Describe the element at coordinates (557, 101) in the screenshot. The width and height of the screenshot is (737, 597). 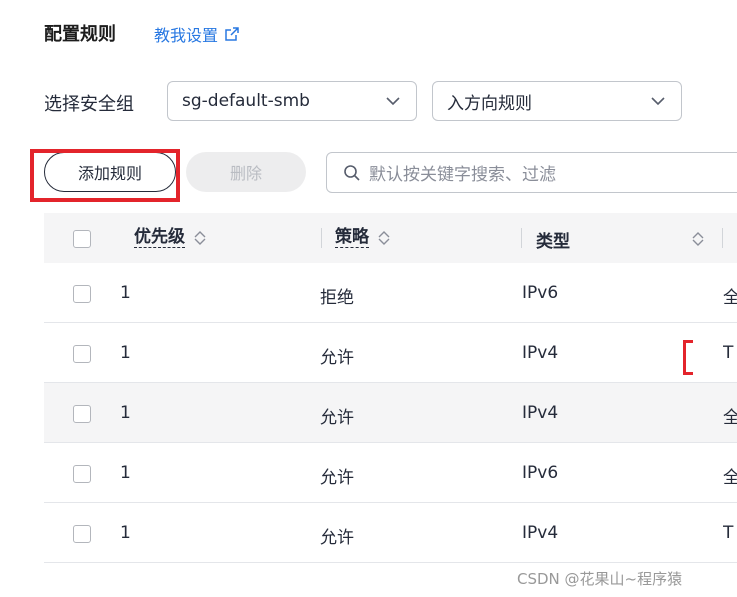
I see `direction-select: 入方向规则` at that location.